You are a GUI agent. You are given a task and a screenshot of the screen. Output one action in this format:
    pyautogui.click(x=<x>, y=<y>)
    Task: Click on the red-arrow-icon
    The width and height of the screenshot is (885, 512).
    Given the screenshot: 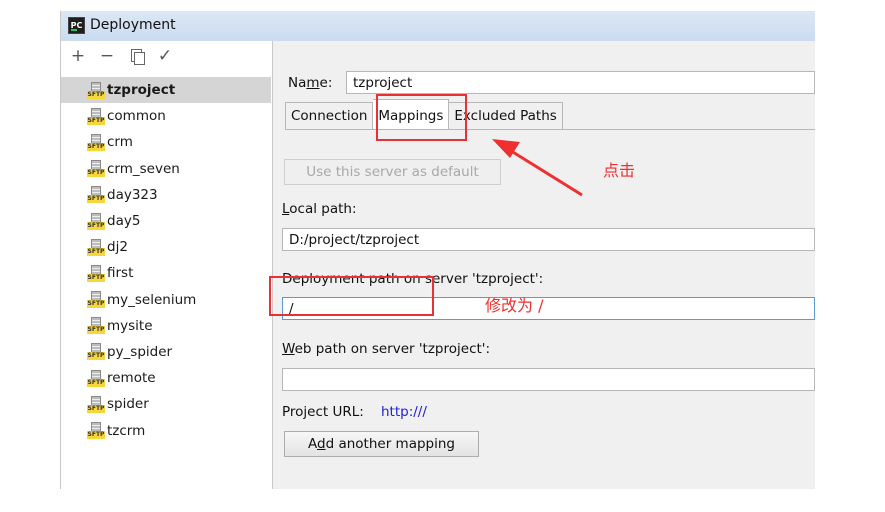 What is the action you would take?
    pyautogui.click(x=537, y=168)
    